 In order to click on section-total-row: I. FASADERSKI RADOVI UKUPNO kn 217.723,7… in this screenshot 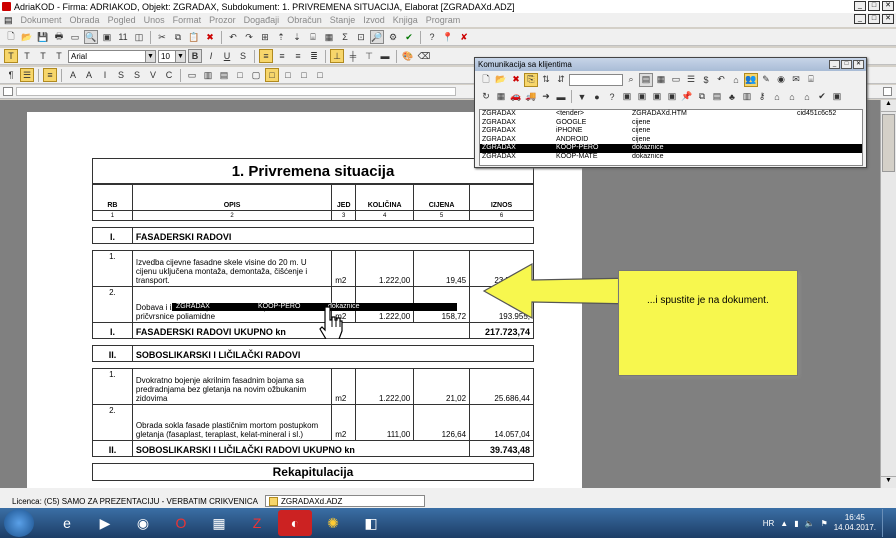, I will do `click(313, 330)`.